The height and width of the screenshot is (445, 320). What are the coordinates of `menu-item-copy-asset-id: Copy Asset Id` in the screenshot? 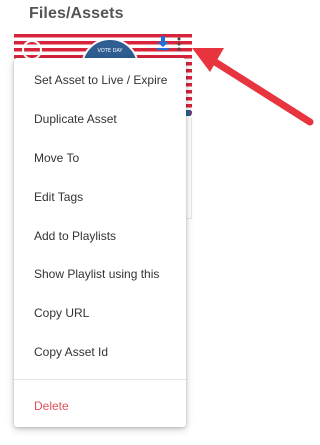 It's located at (100, 352).